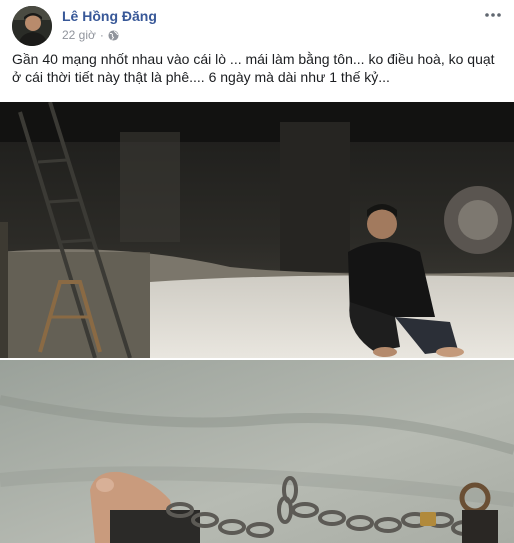 The height and width of the screenshot is (543, 514). What do you see at coordinates (113, 35) in the screenshot?
I see `globe-icon` at bounding box center [113, 35].